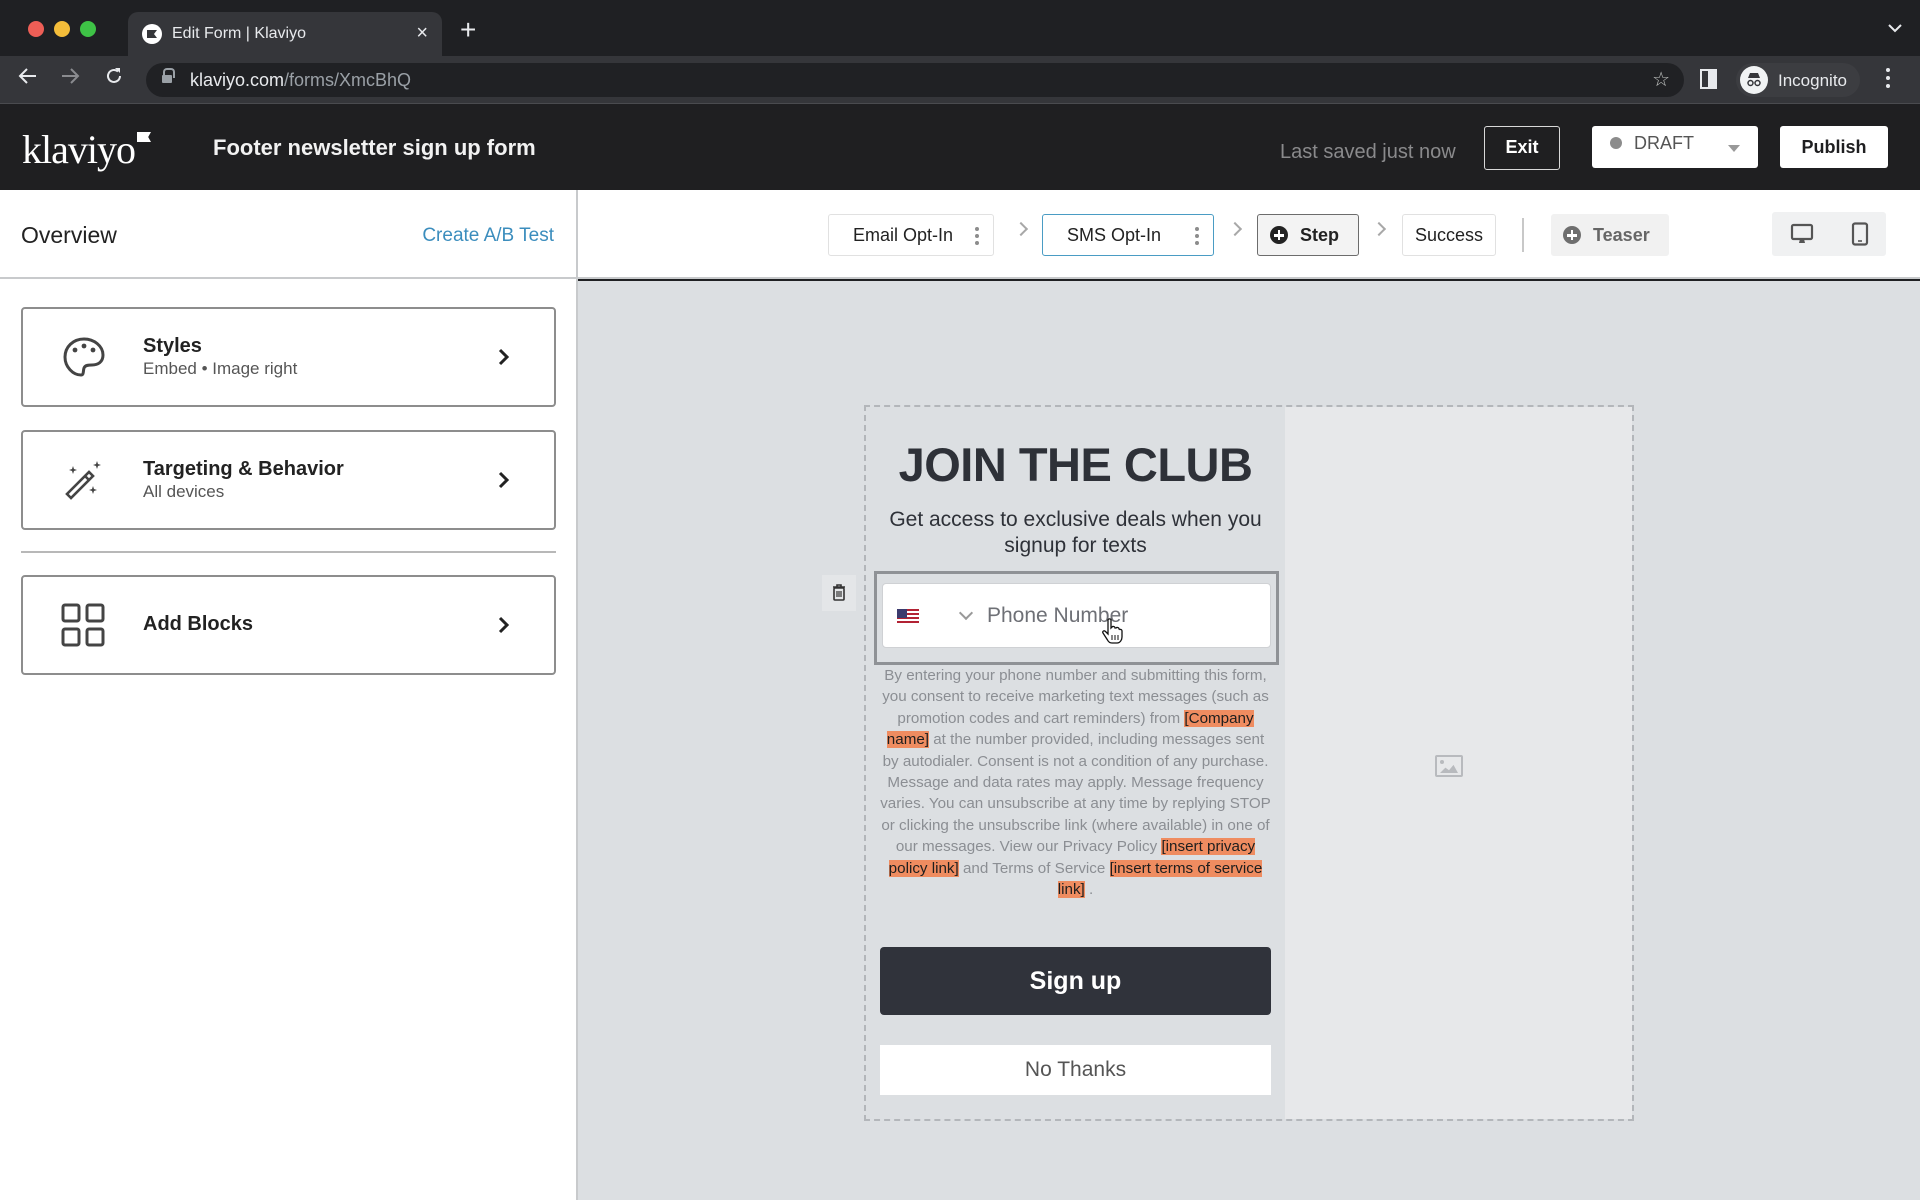 The width and height of the screenshot is (1920, 1200). What do you see at coordinates (1754, 80) in the screenshot?
I see `incognito-icon` at bounding box center [1754, 80].